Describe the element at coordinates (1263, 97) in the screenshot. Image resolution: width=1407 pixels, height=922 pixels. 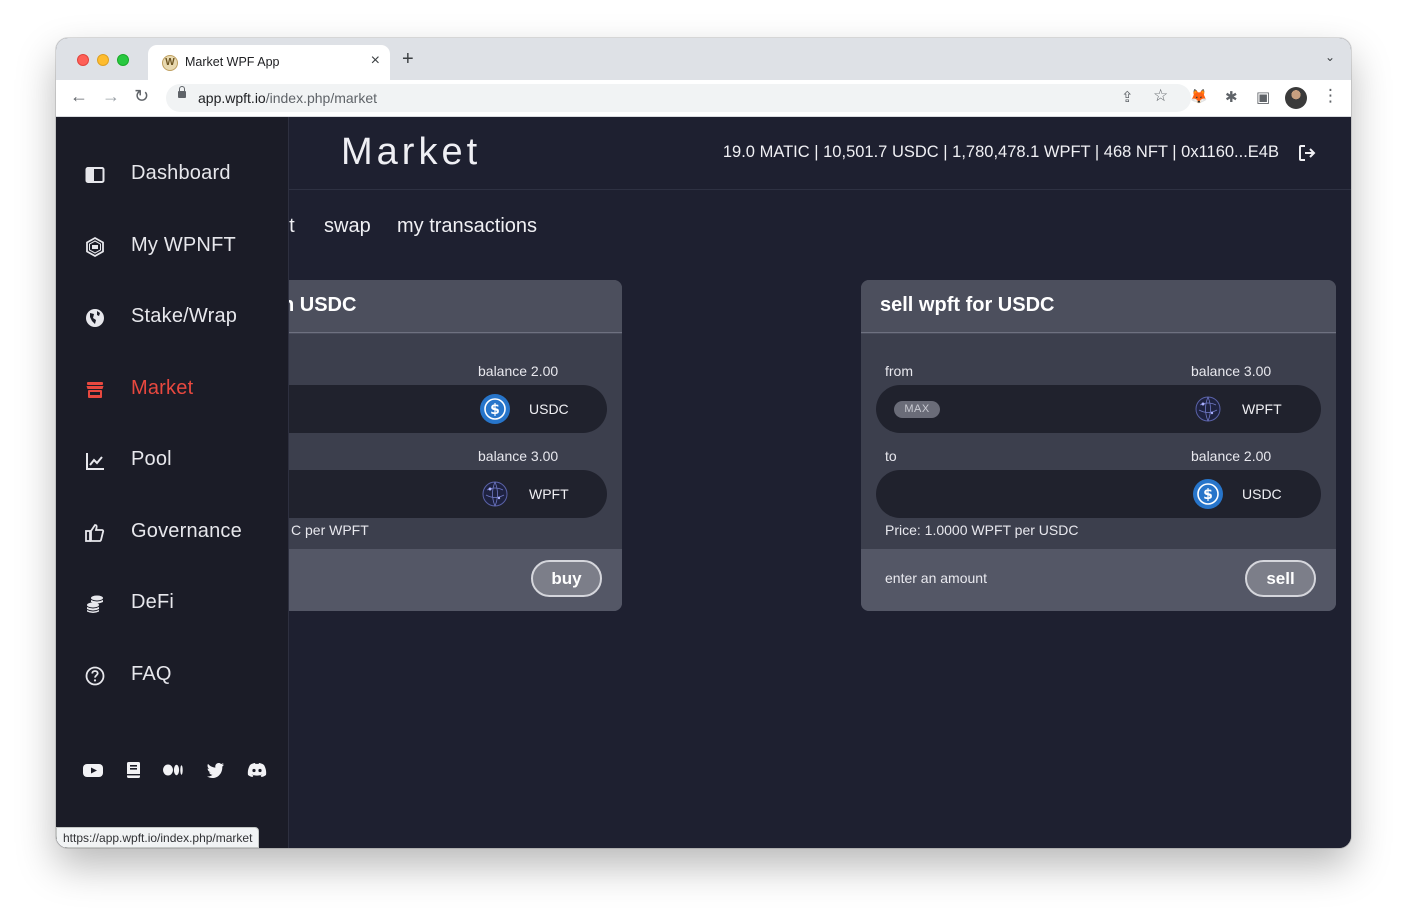
I see `side-panel-icon: ▣` at that location.